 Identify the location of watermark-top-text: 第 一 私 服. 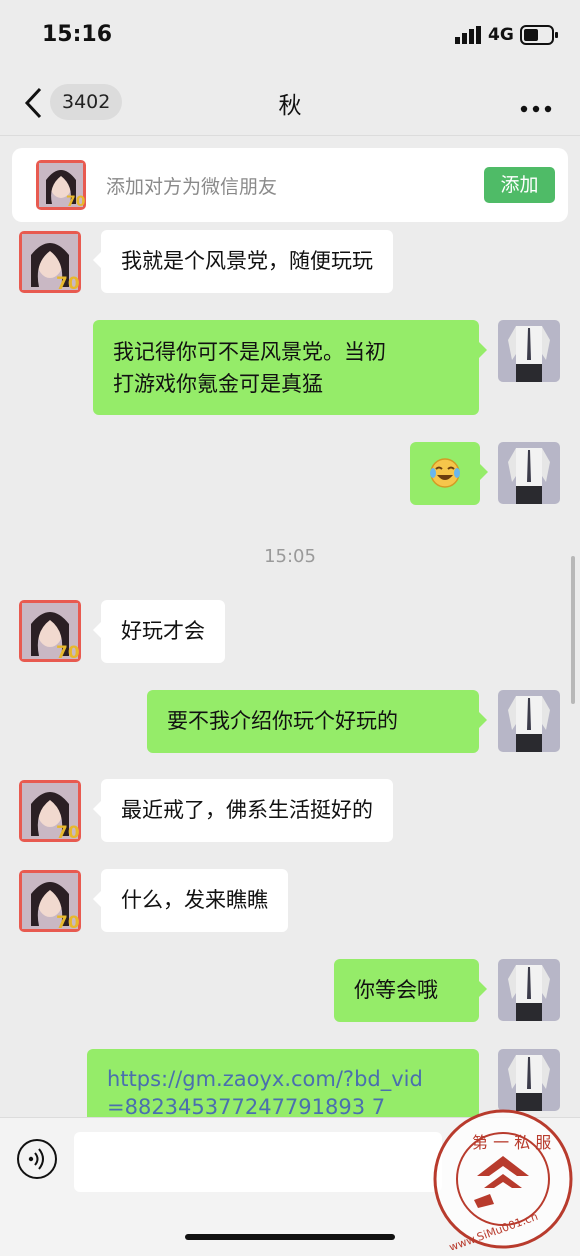
(511, 1142).